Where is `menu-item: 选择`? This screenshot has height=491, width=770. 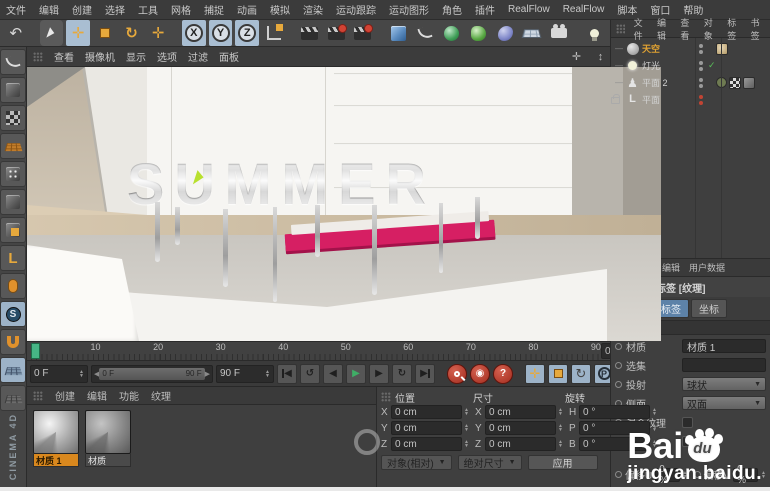 menu-item: 选择 is located at coordinates (115, 9).